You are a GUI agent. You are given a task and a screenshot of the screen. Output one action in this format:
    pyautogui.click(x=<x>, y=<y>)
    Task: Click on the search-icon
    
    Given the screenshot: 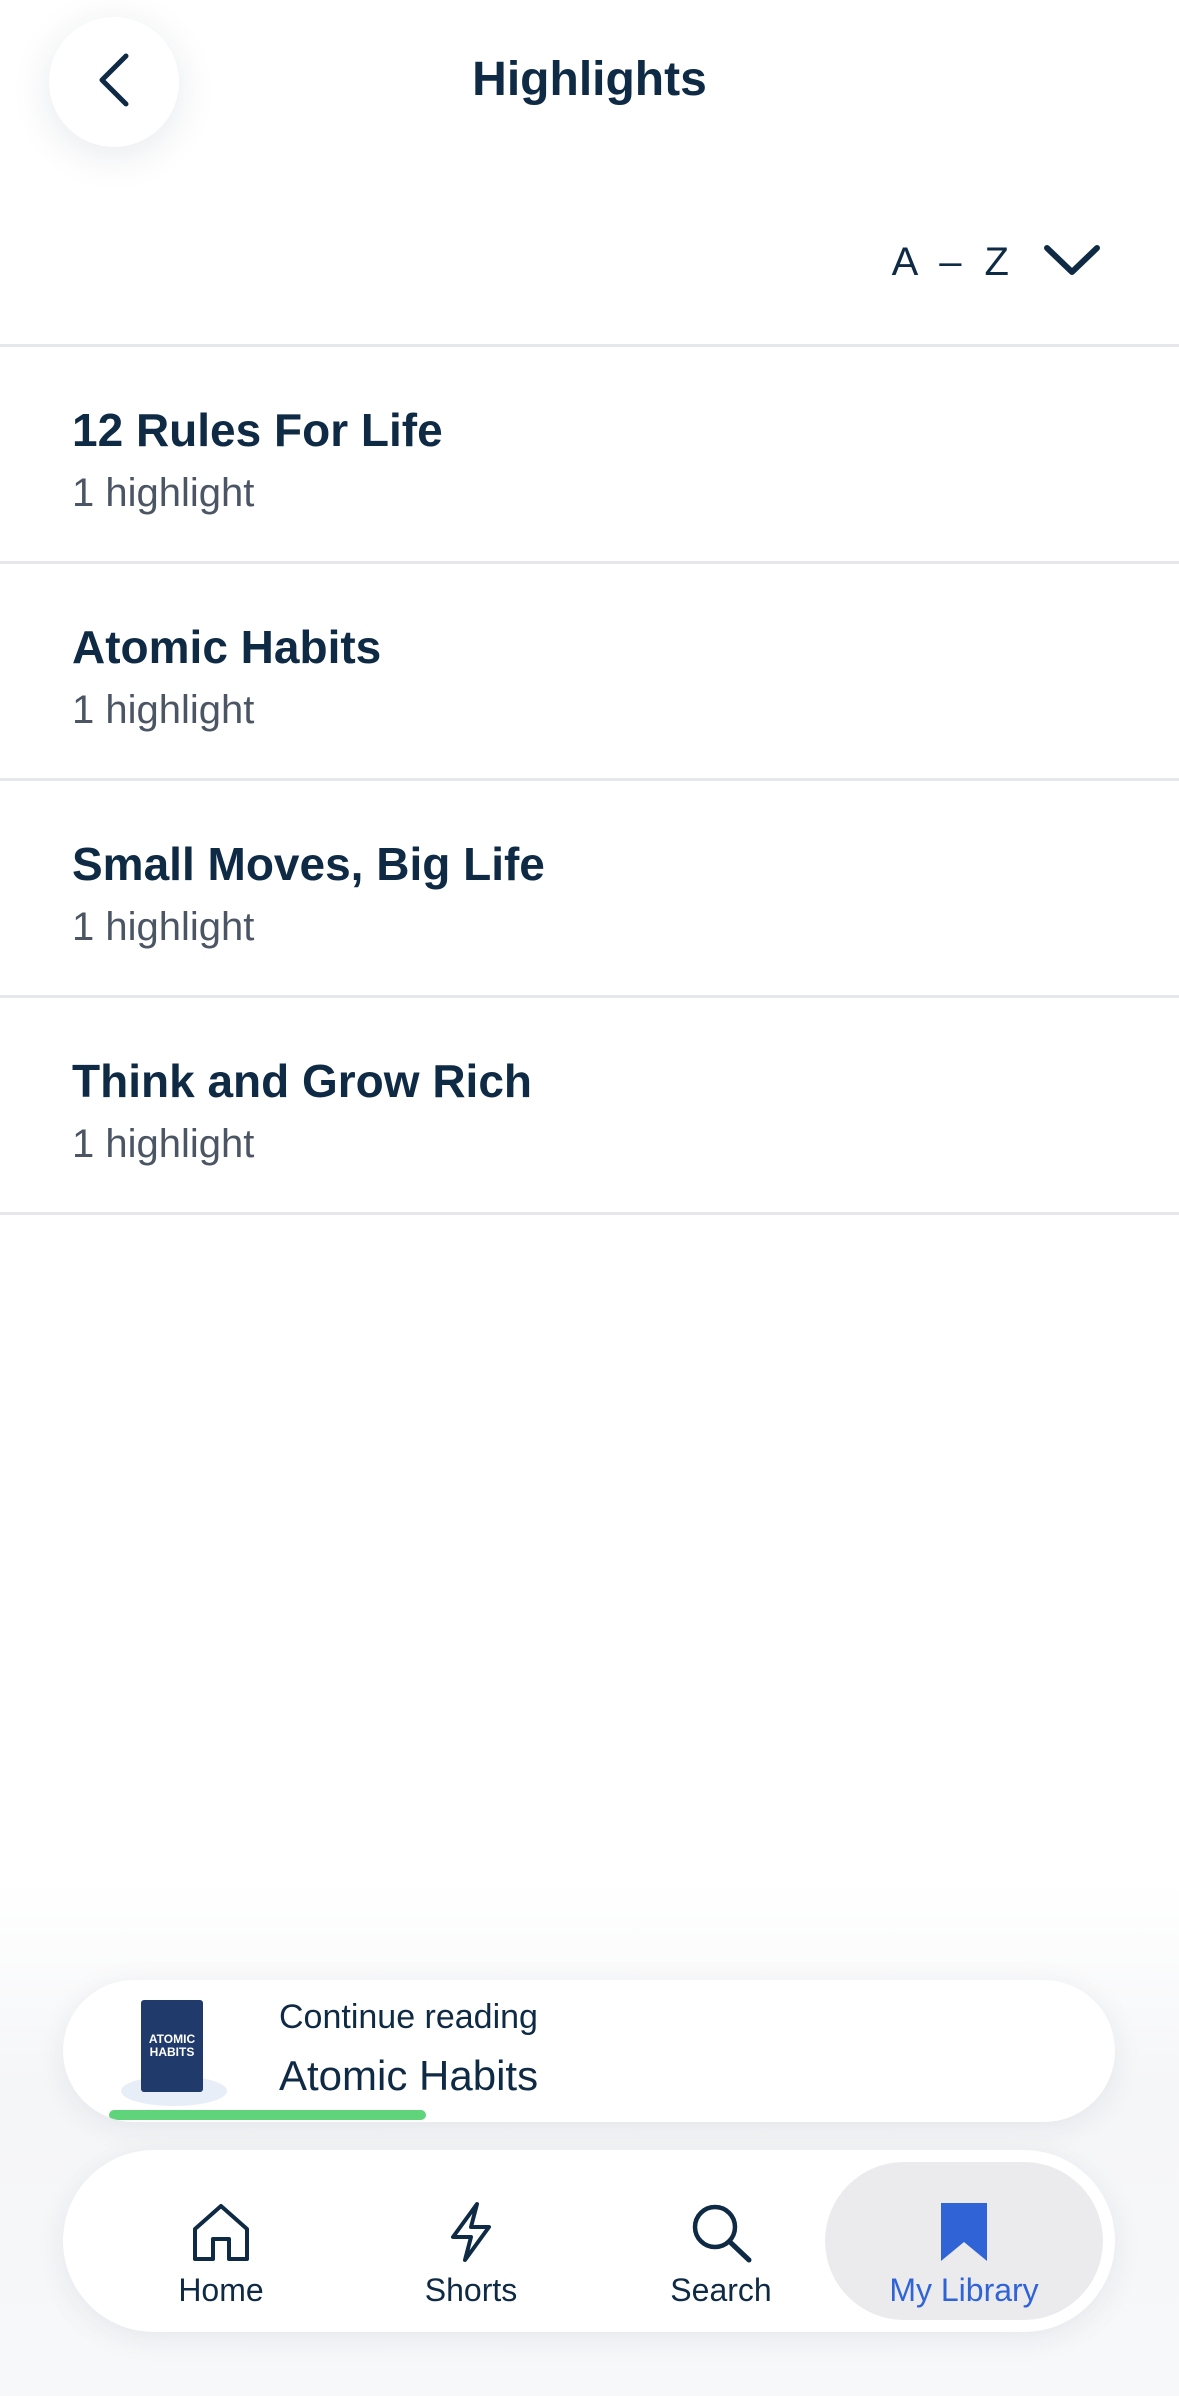 What is the action you would take?
    pyautogui.click(x=721, y=2232)
    